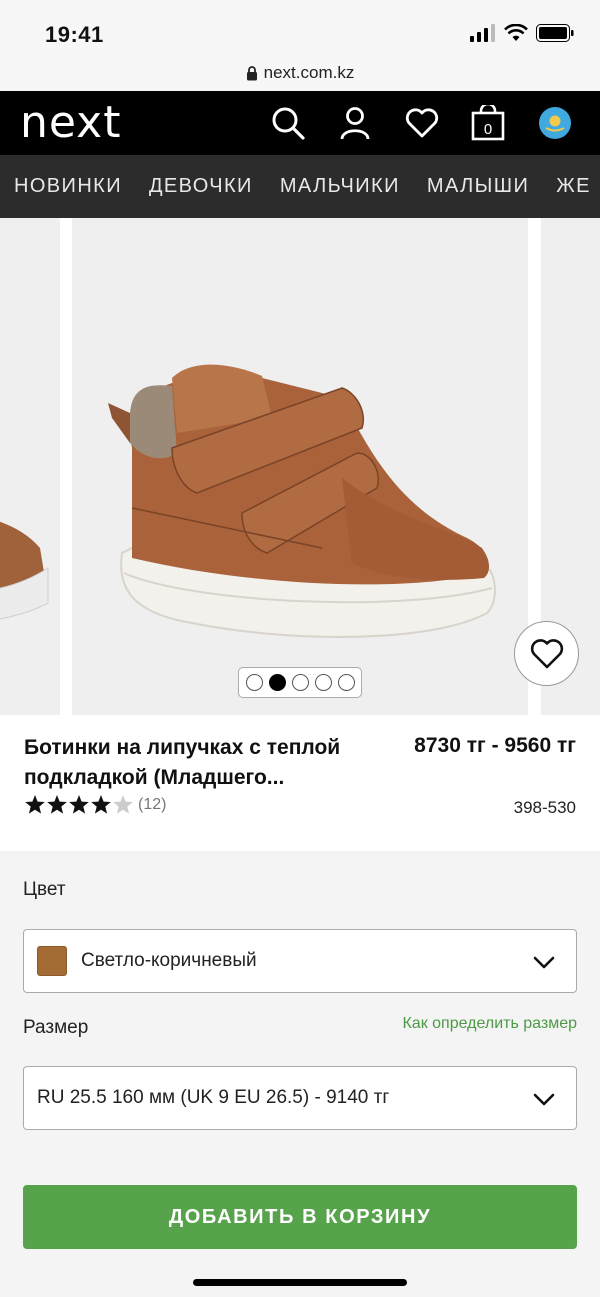  What do you see at coordinates (495, 745) in the screenshot?
I see `product-price: 8730 тг - 9560 тг` at bounding box center [495, 745].